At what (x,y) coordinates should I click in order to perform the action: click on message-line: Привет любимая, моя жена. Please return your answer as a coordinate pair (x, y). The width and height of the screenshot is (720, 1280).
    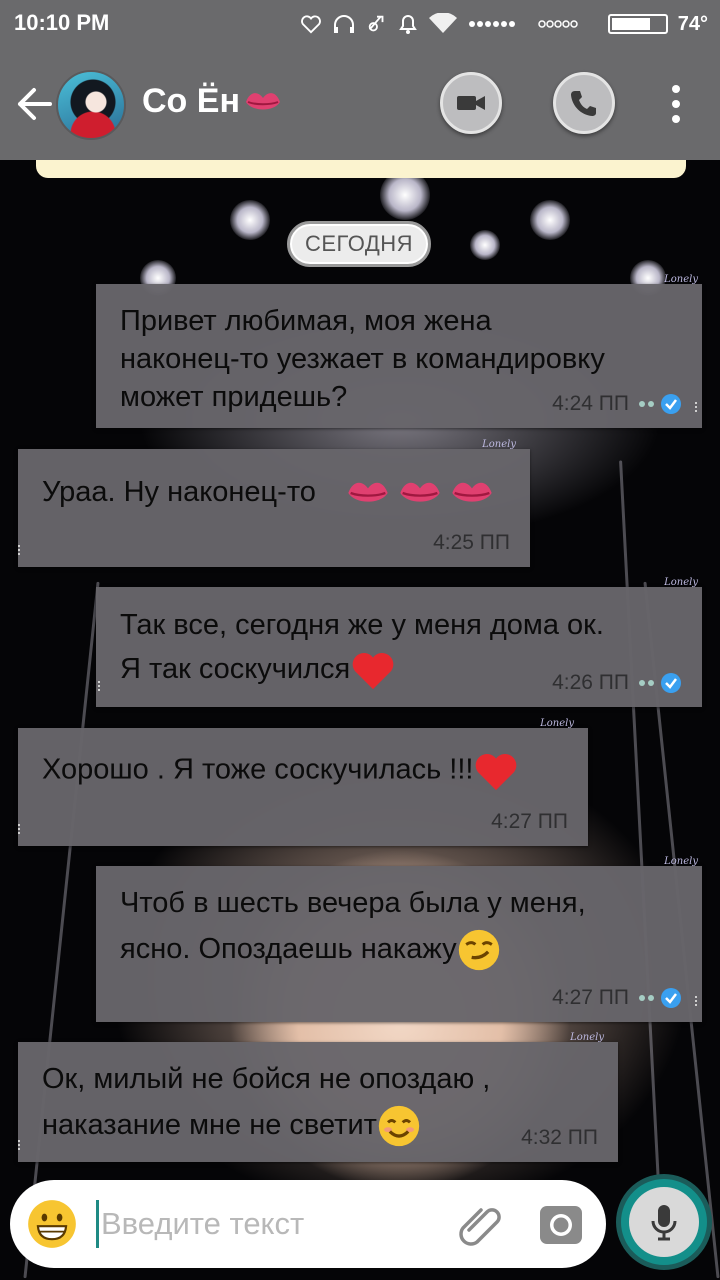
    Looking at the image, I should click on (306, 321).